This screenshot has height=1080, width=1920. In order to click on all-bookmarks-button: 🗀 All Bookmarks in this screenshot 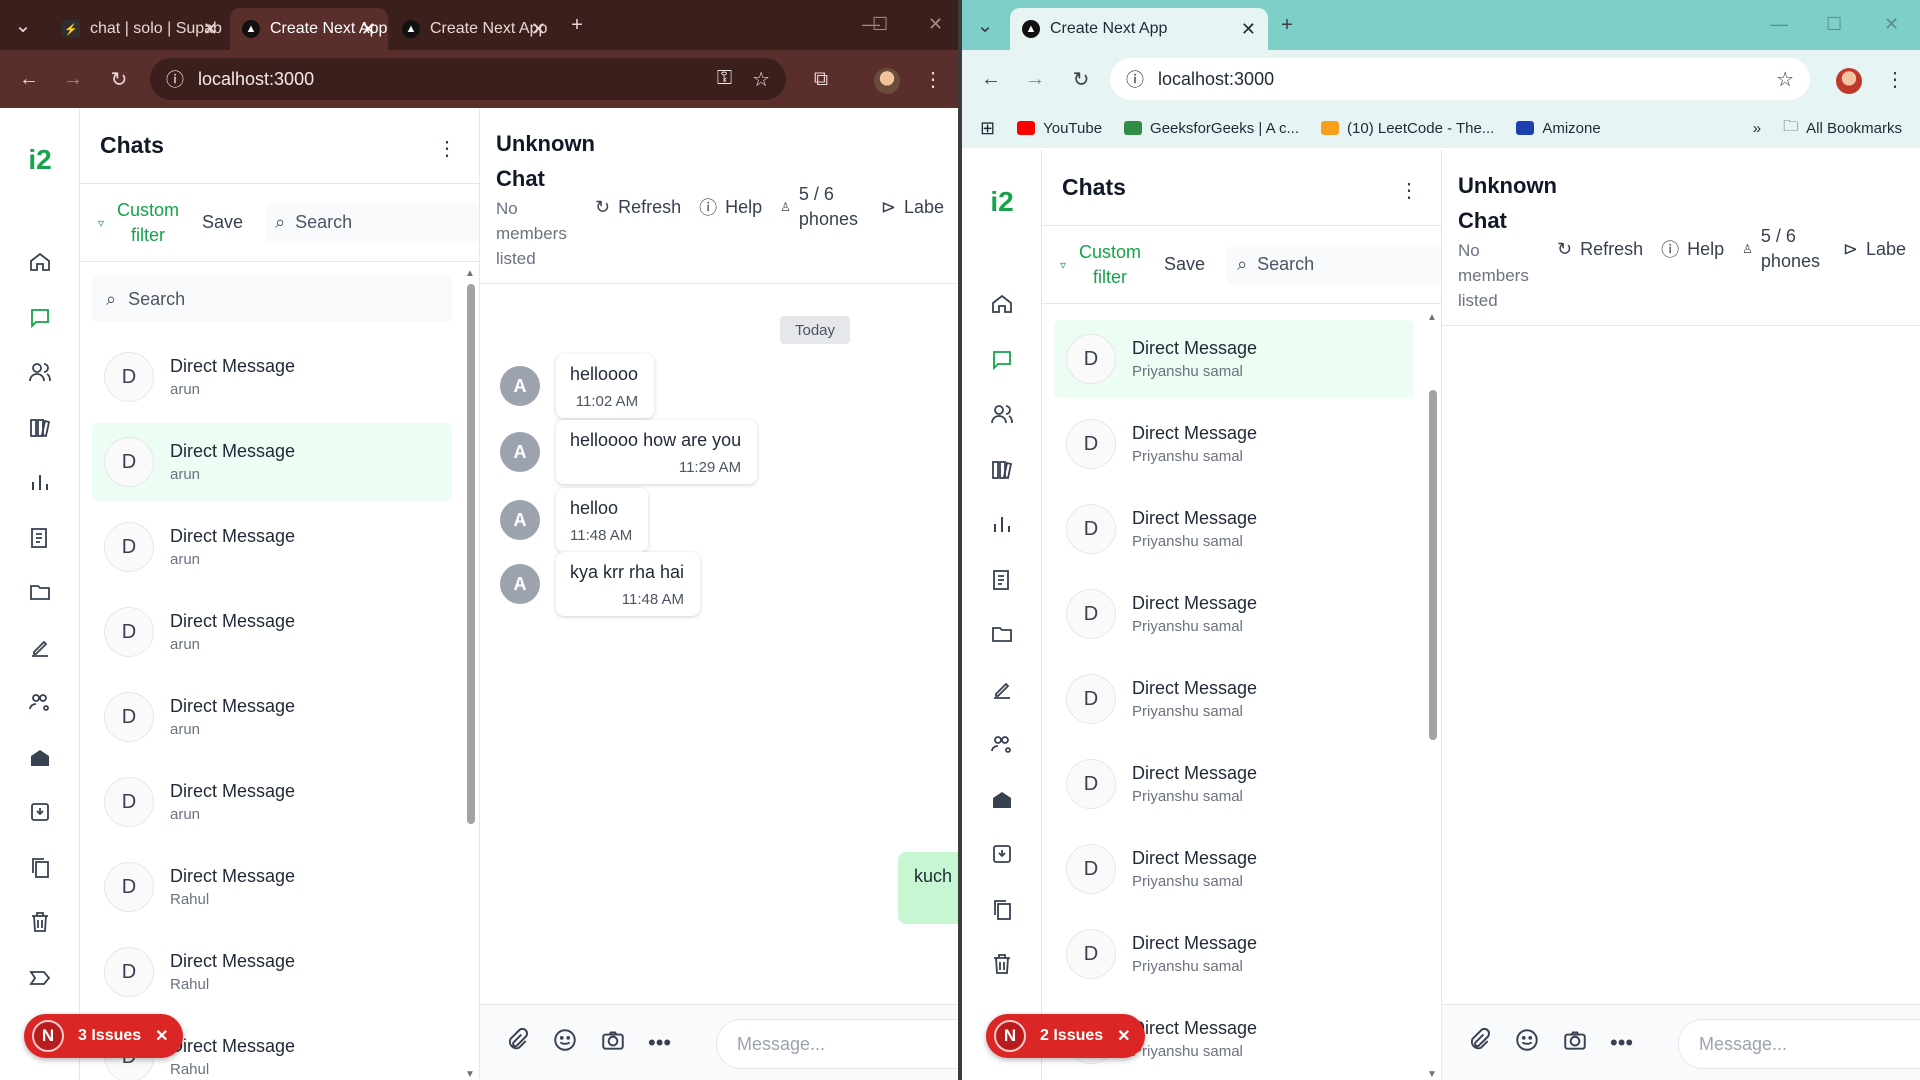, I will do `click(1842, 128)`.